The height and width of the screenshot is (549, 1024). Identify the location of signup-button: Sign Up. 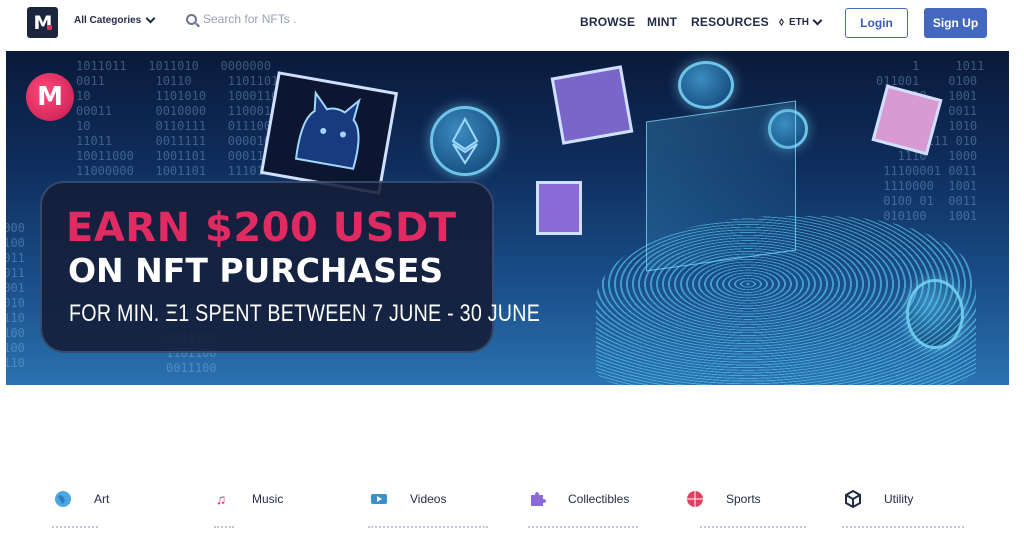
(955, 23).